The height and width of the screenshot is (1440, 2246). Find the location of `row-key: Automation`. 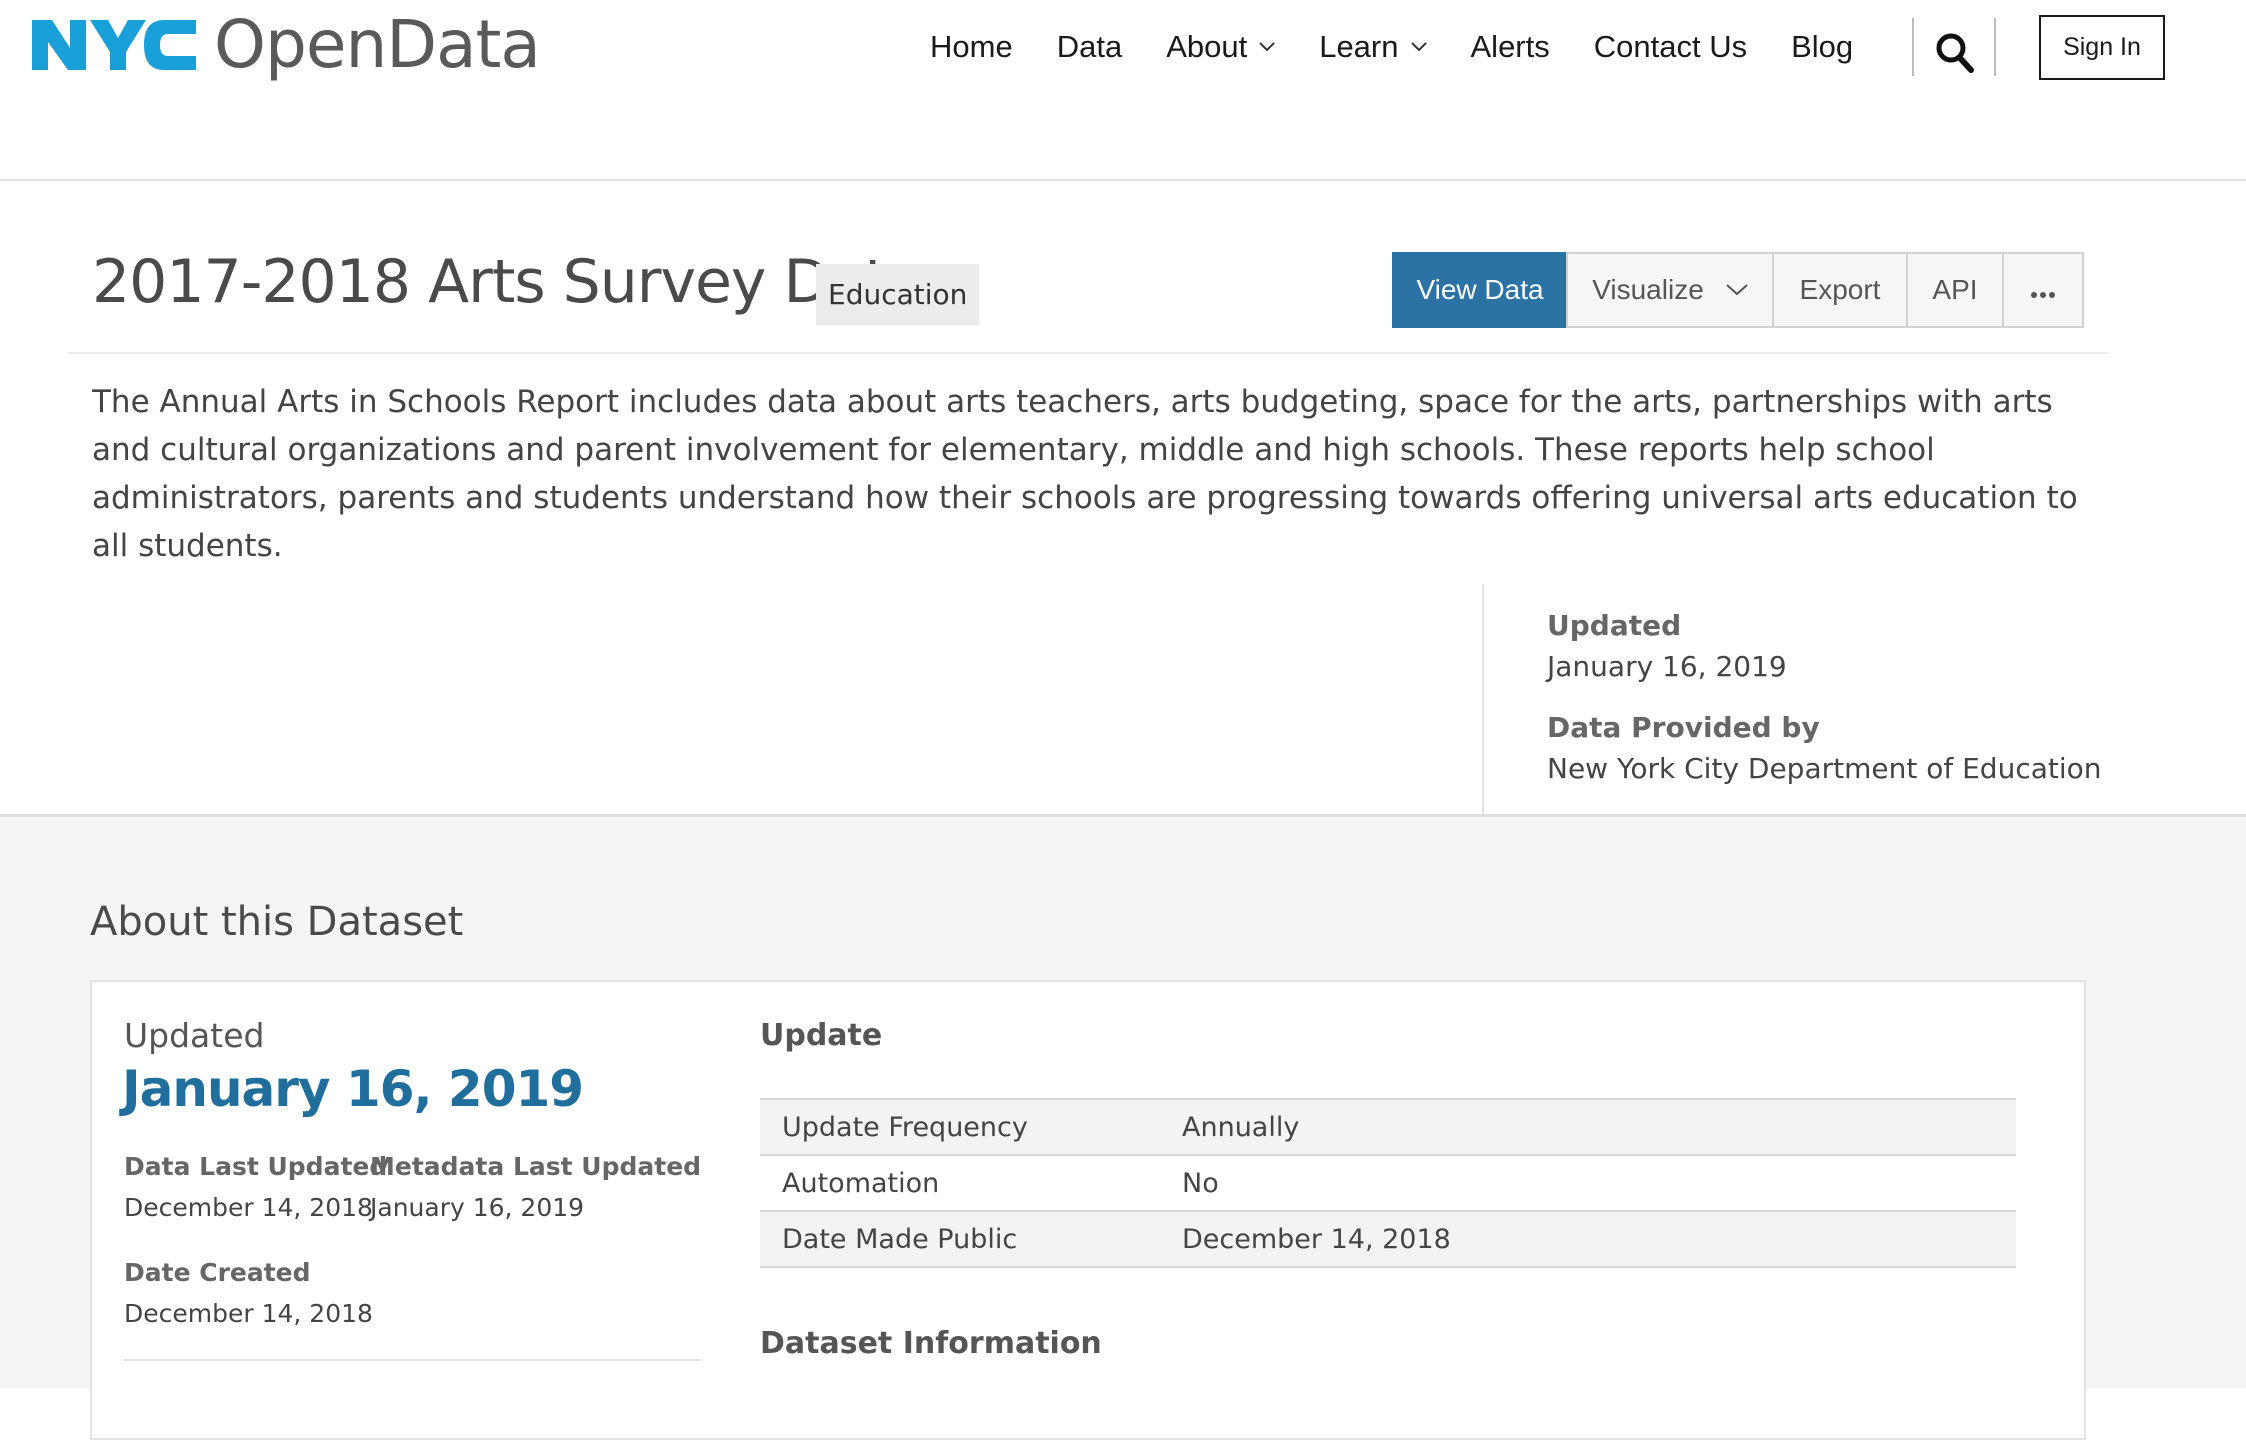

row-key: Automation is located at coordinates (861, 1183).